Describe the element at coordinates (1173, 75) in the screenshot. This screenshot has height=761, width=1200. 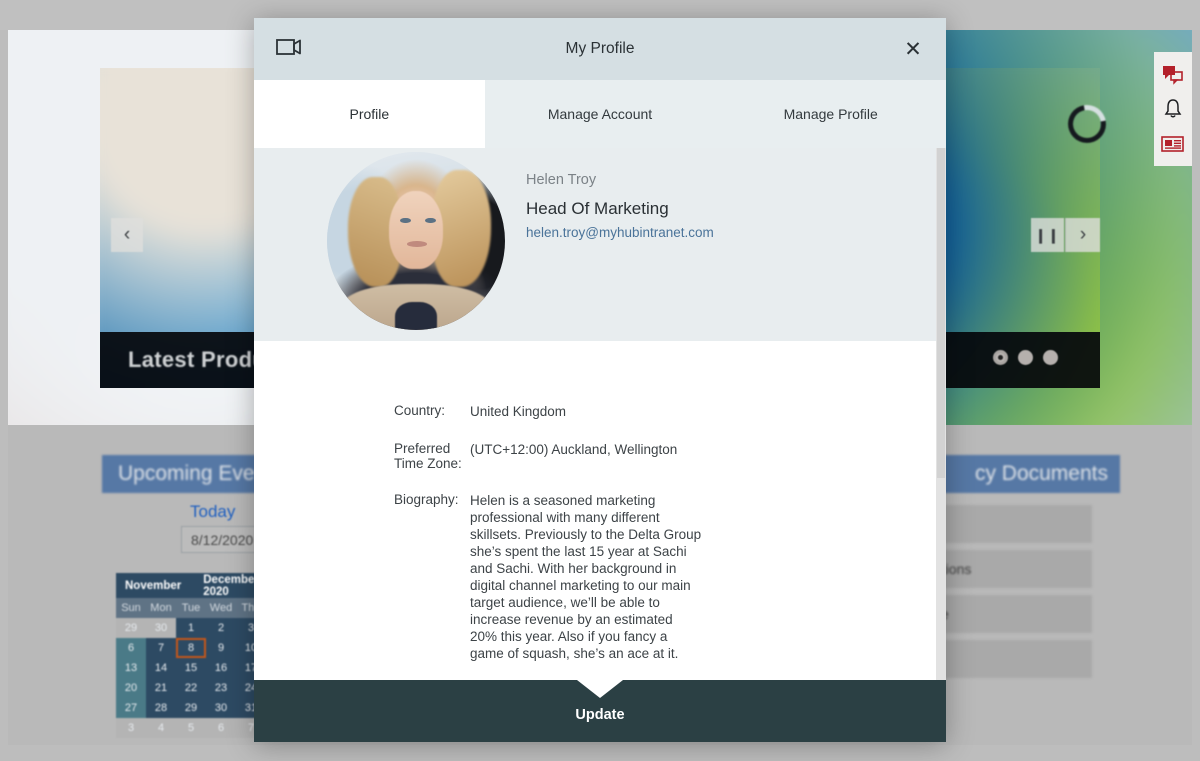
I see `chat-icon` at that location.